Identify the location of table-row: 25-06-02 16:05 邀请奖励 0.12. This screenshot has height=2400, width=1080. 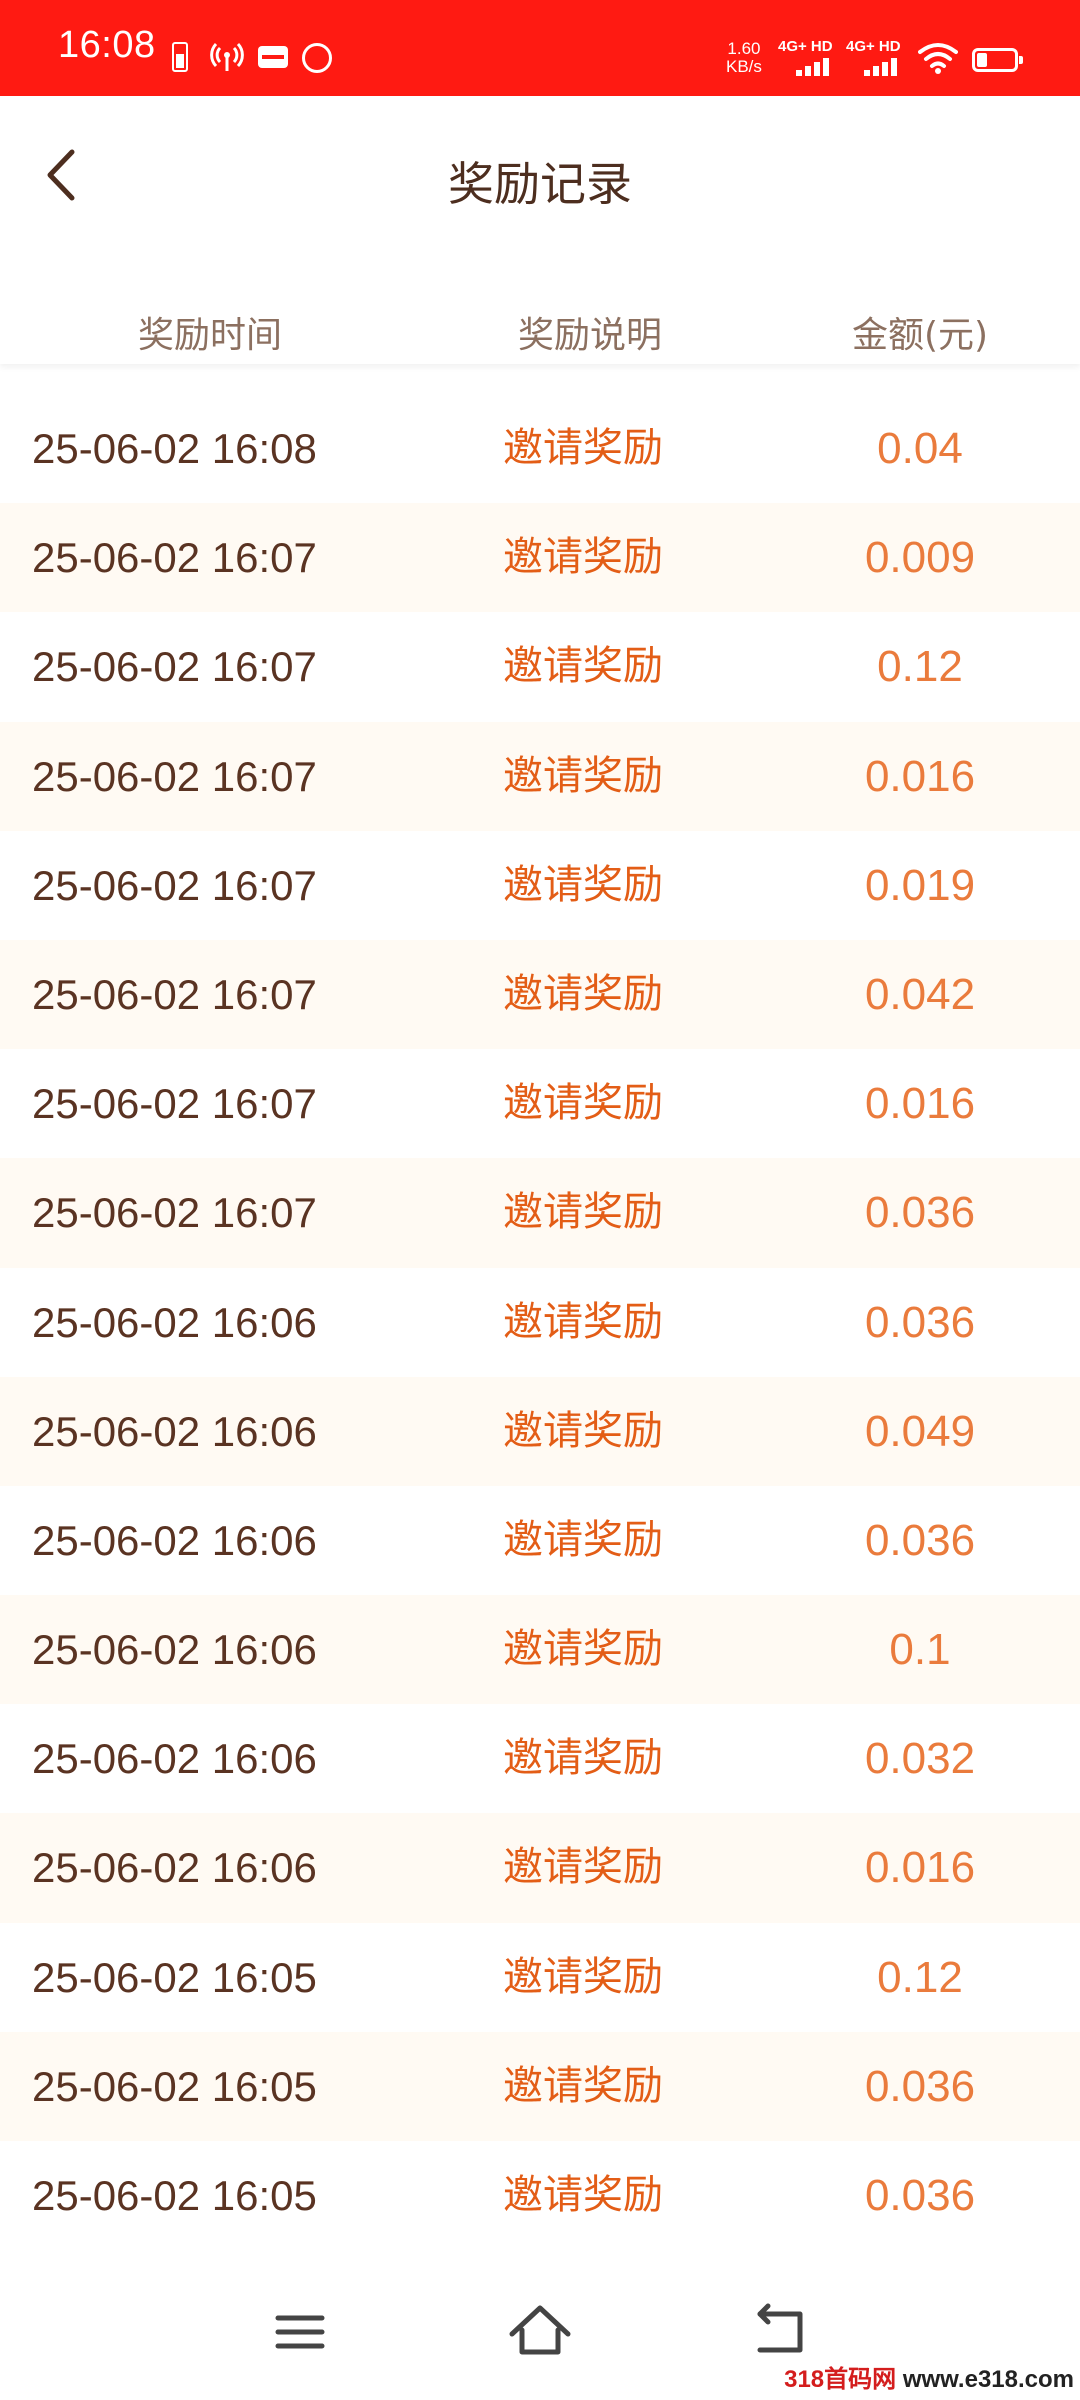
(540, 1977).